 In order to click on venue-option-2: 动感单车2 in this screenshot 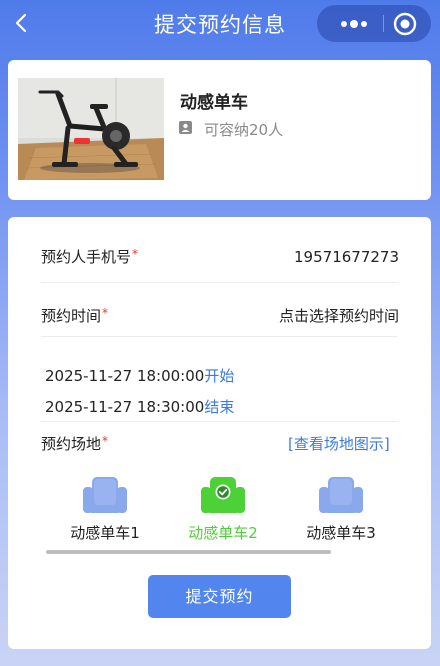, I will do `click(223, 510)`.